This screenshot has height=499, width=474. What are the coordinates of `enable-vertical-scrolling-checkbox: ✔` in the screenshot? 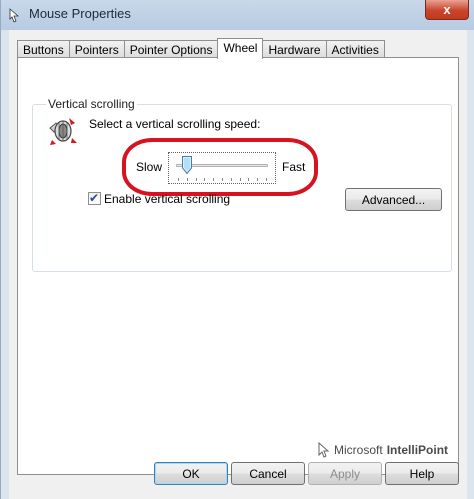 It's located at (94, 198).